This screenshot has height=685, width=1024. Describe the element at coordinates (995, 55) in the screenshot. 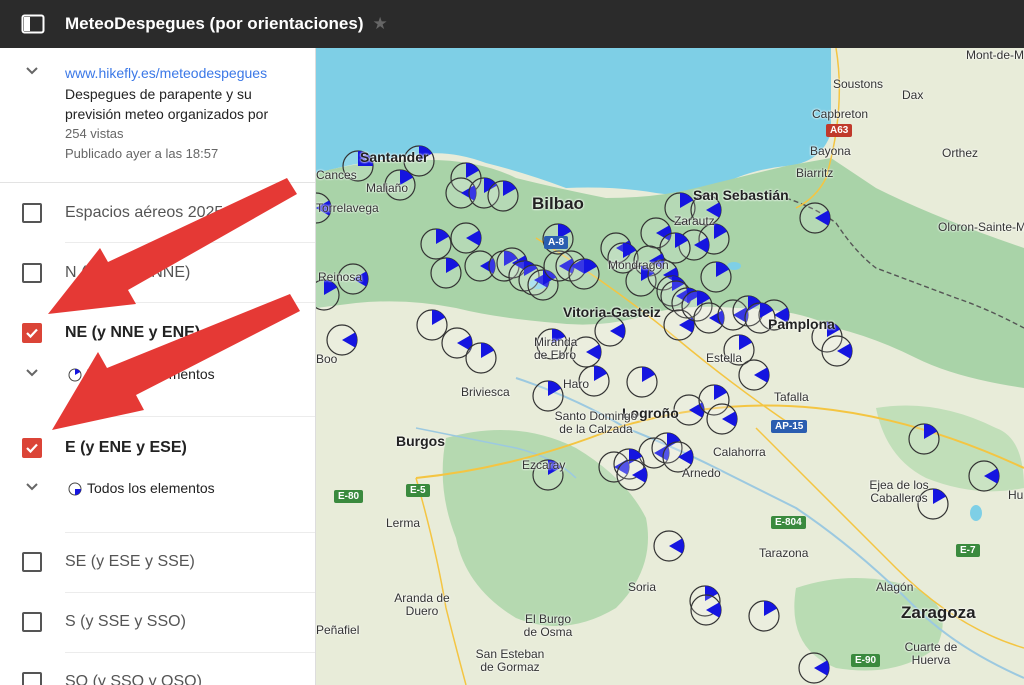

I see `place-label: Mont-de-M` at that location.